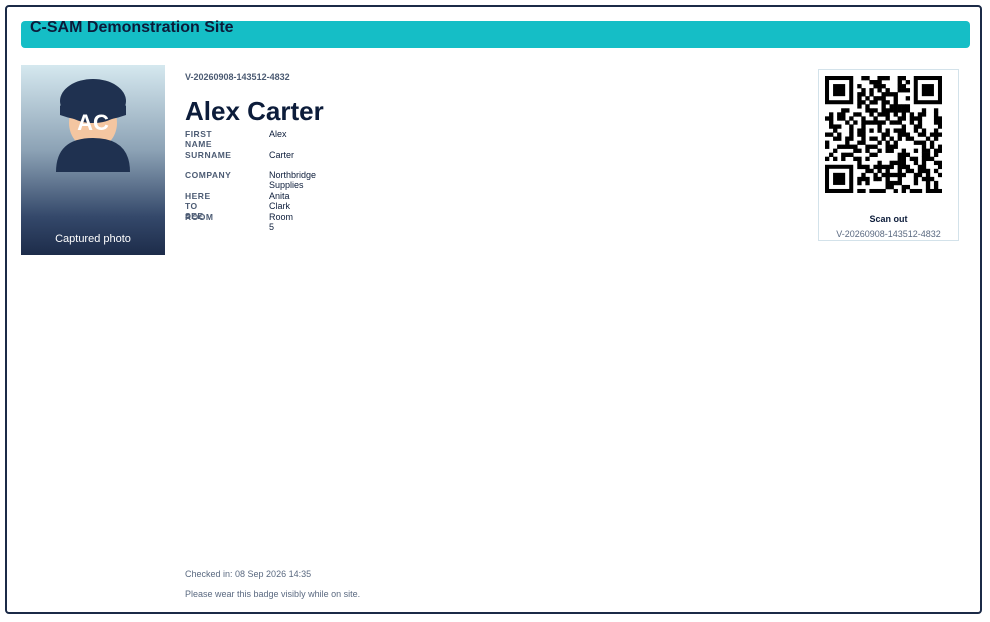 This screenshot has width=990, height=622. What do you see at coordinates (254, 111) in the screenshot?
I see `visitor-name: Alex Carter` at bounding box center [254, 111].